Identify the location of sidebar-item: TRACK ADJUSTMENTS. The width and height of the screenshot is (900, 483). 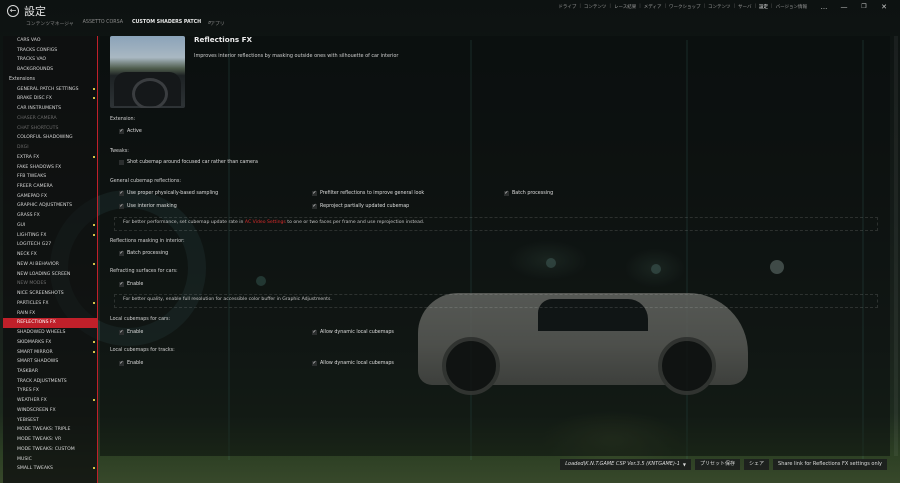
(50, 382).